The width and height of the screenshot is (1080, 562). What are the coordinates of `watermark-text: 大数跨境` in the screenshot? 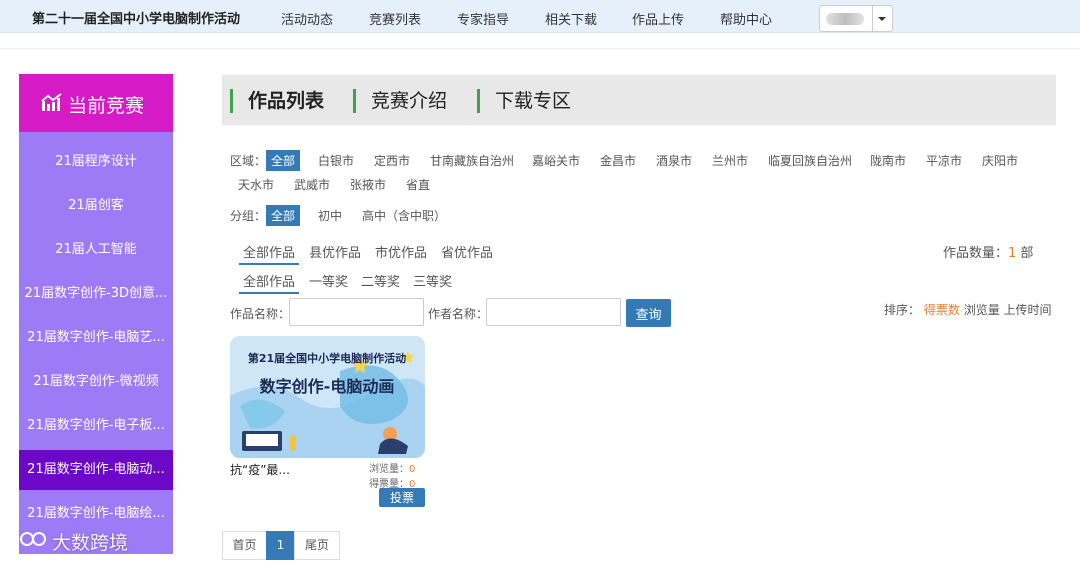 It's located at (90, 543).